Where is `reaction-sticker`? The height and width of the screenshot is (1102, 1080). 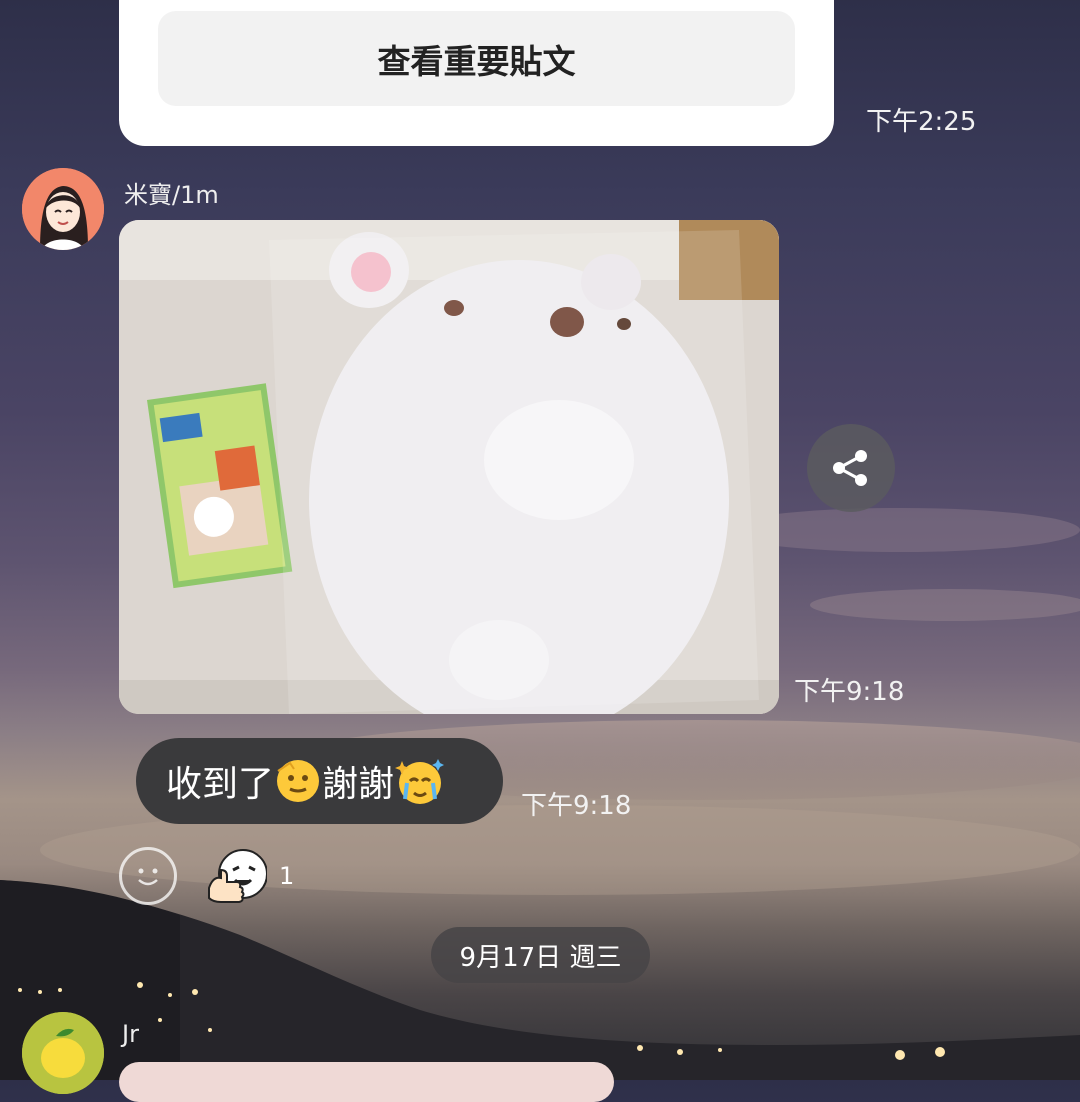 reaction-sticker is located at coordinates (236, 877).